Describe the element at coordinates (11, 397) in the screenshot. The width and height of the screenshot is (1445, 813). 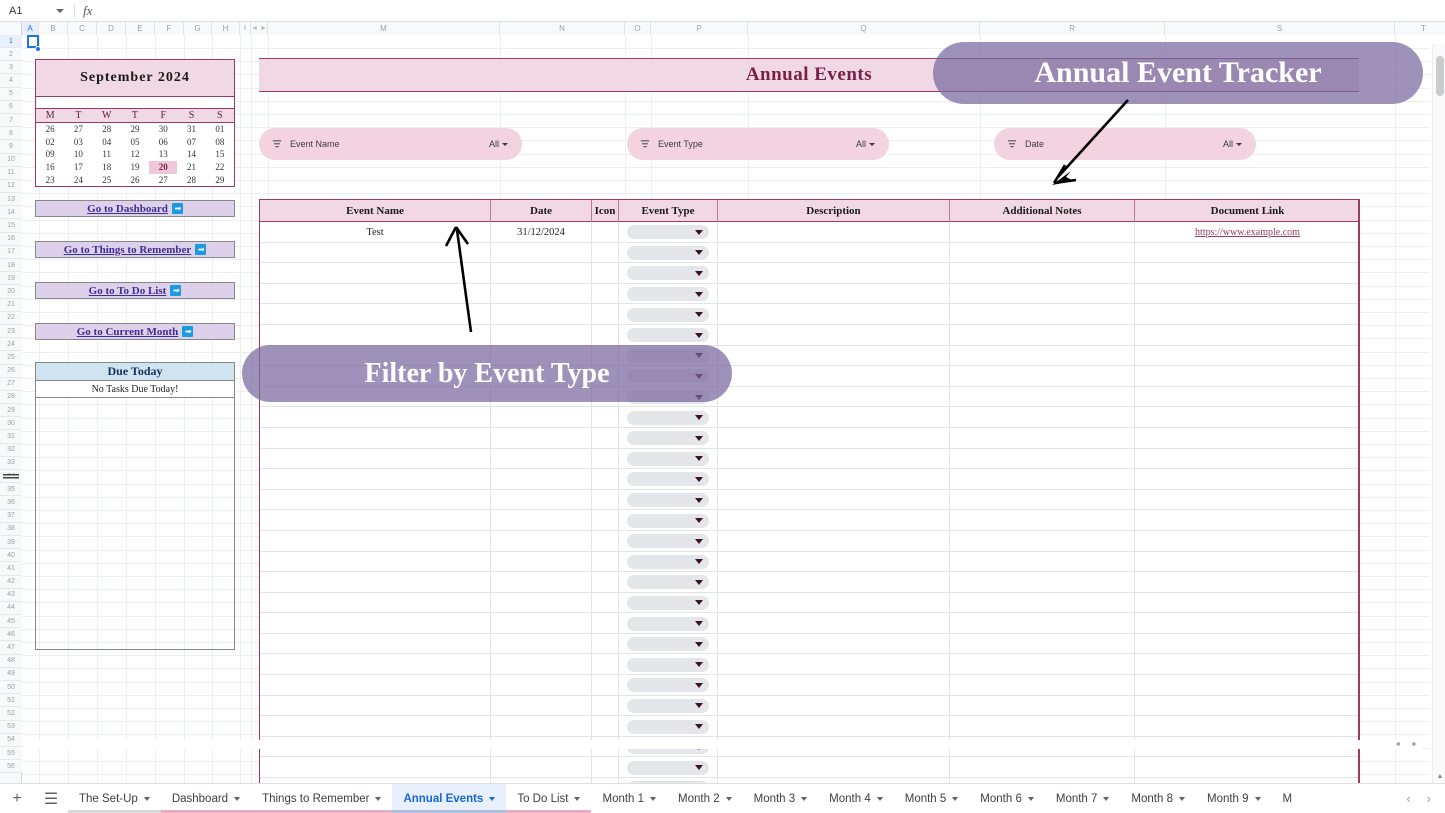
I see `row-header-28: 28` at that location.